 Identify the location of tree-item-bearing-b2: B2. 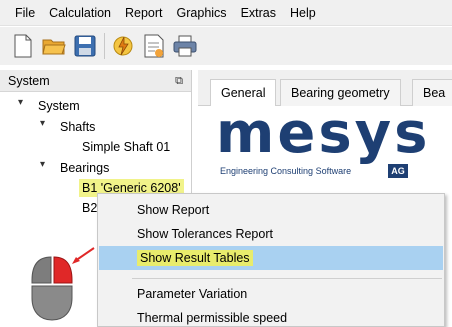
(89, 208).